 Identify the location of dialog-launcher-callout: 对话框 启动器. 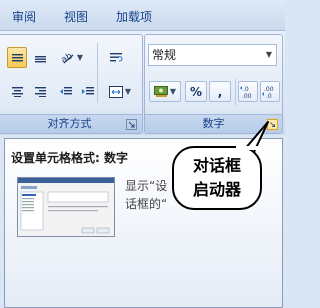
(217, 178).